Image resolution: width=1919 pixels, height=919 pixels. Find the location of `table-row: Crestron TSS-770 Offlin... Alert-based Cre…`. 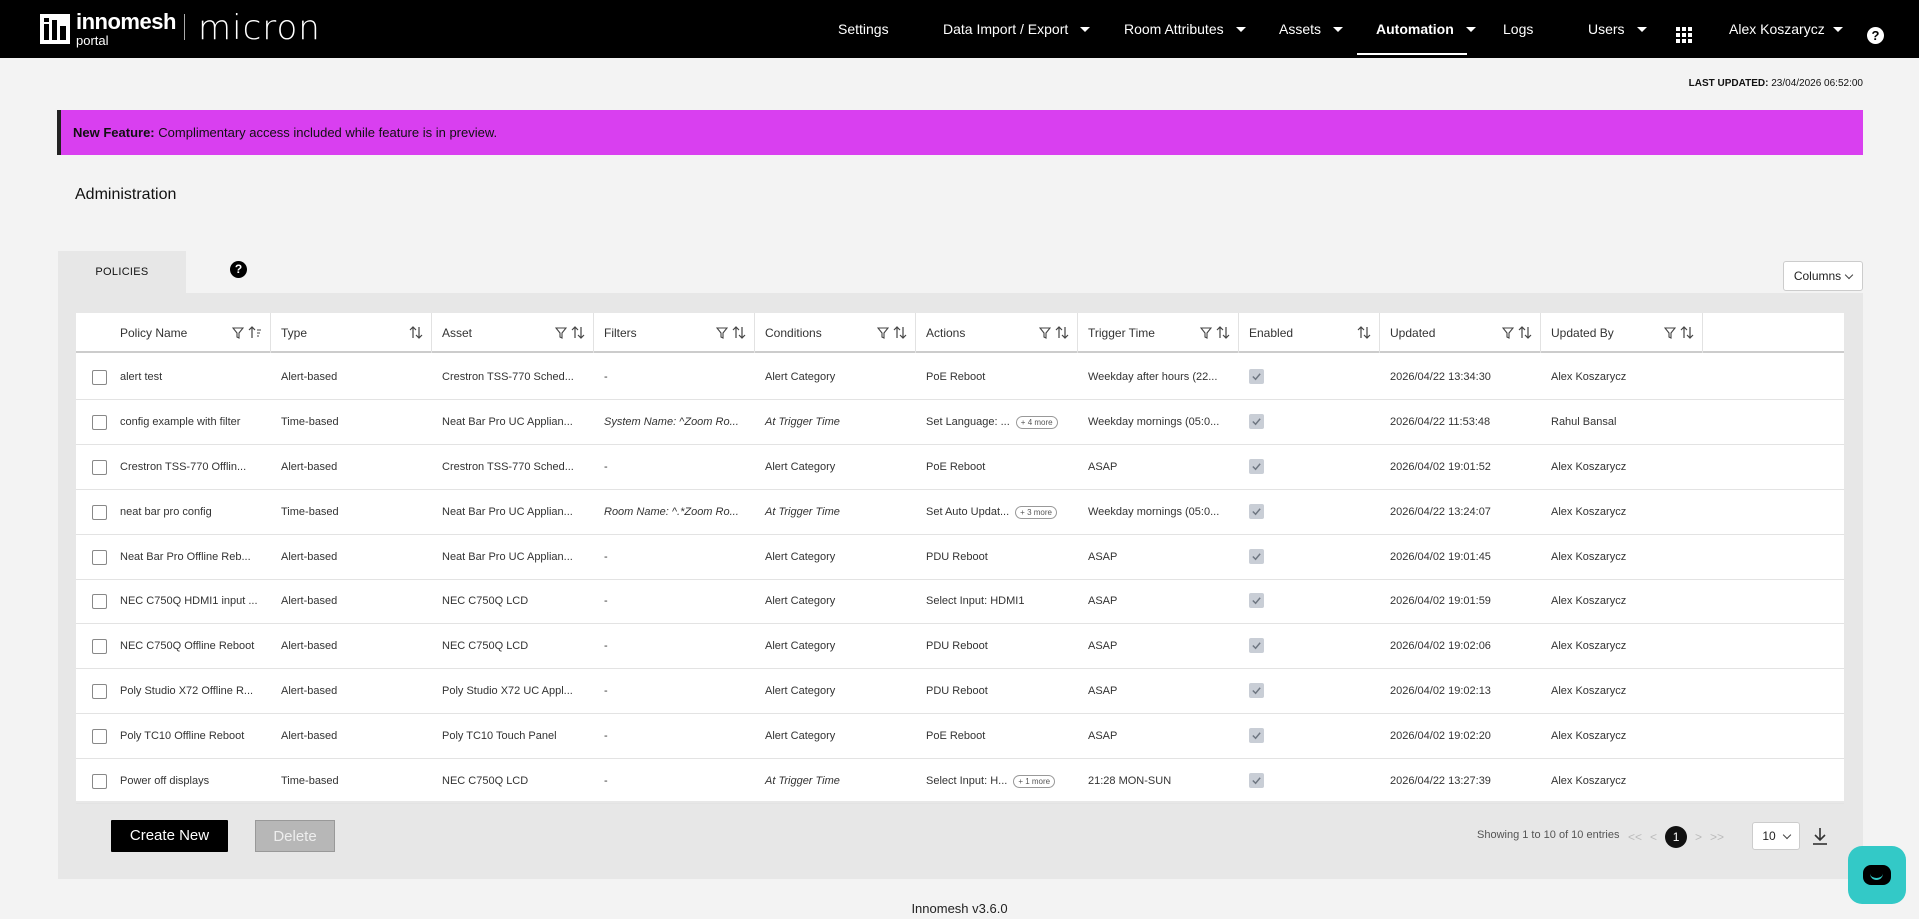

table-row: Crestron TSS-770 Offlin... Alert-based Cre… is located at coordinates (960, 467).